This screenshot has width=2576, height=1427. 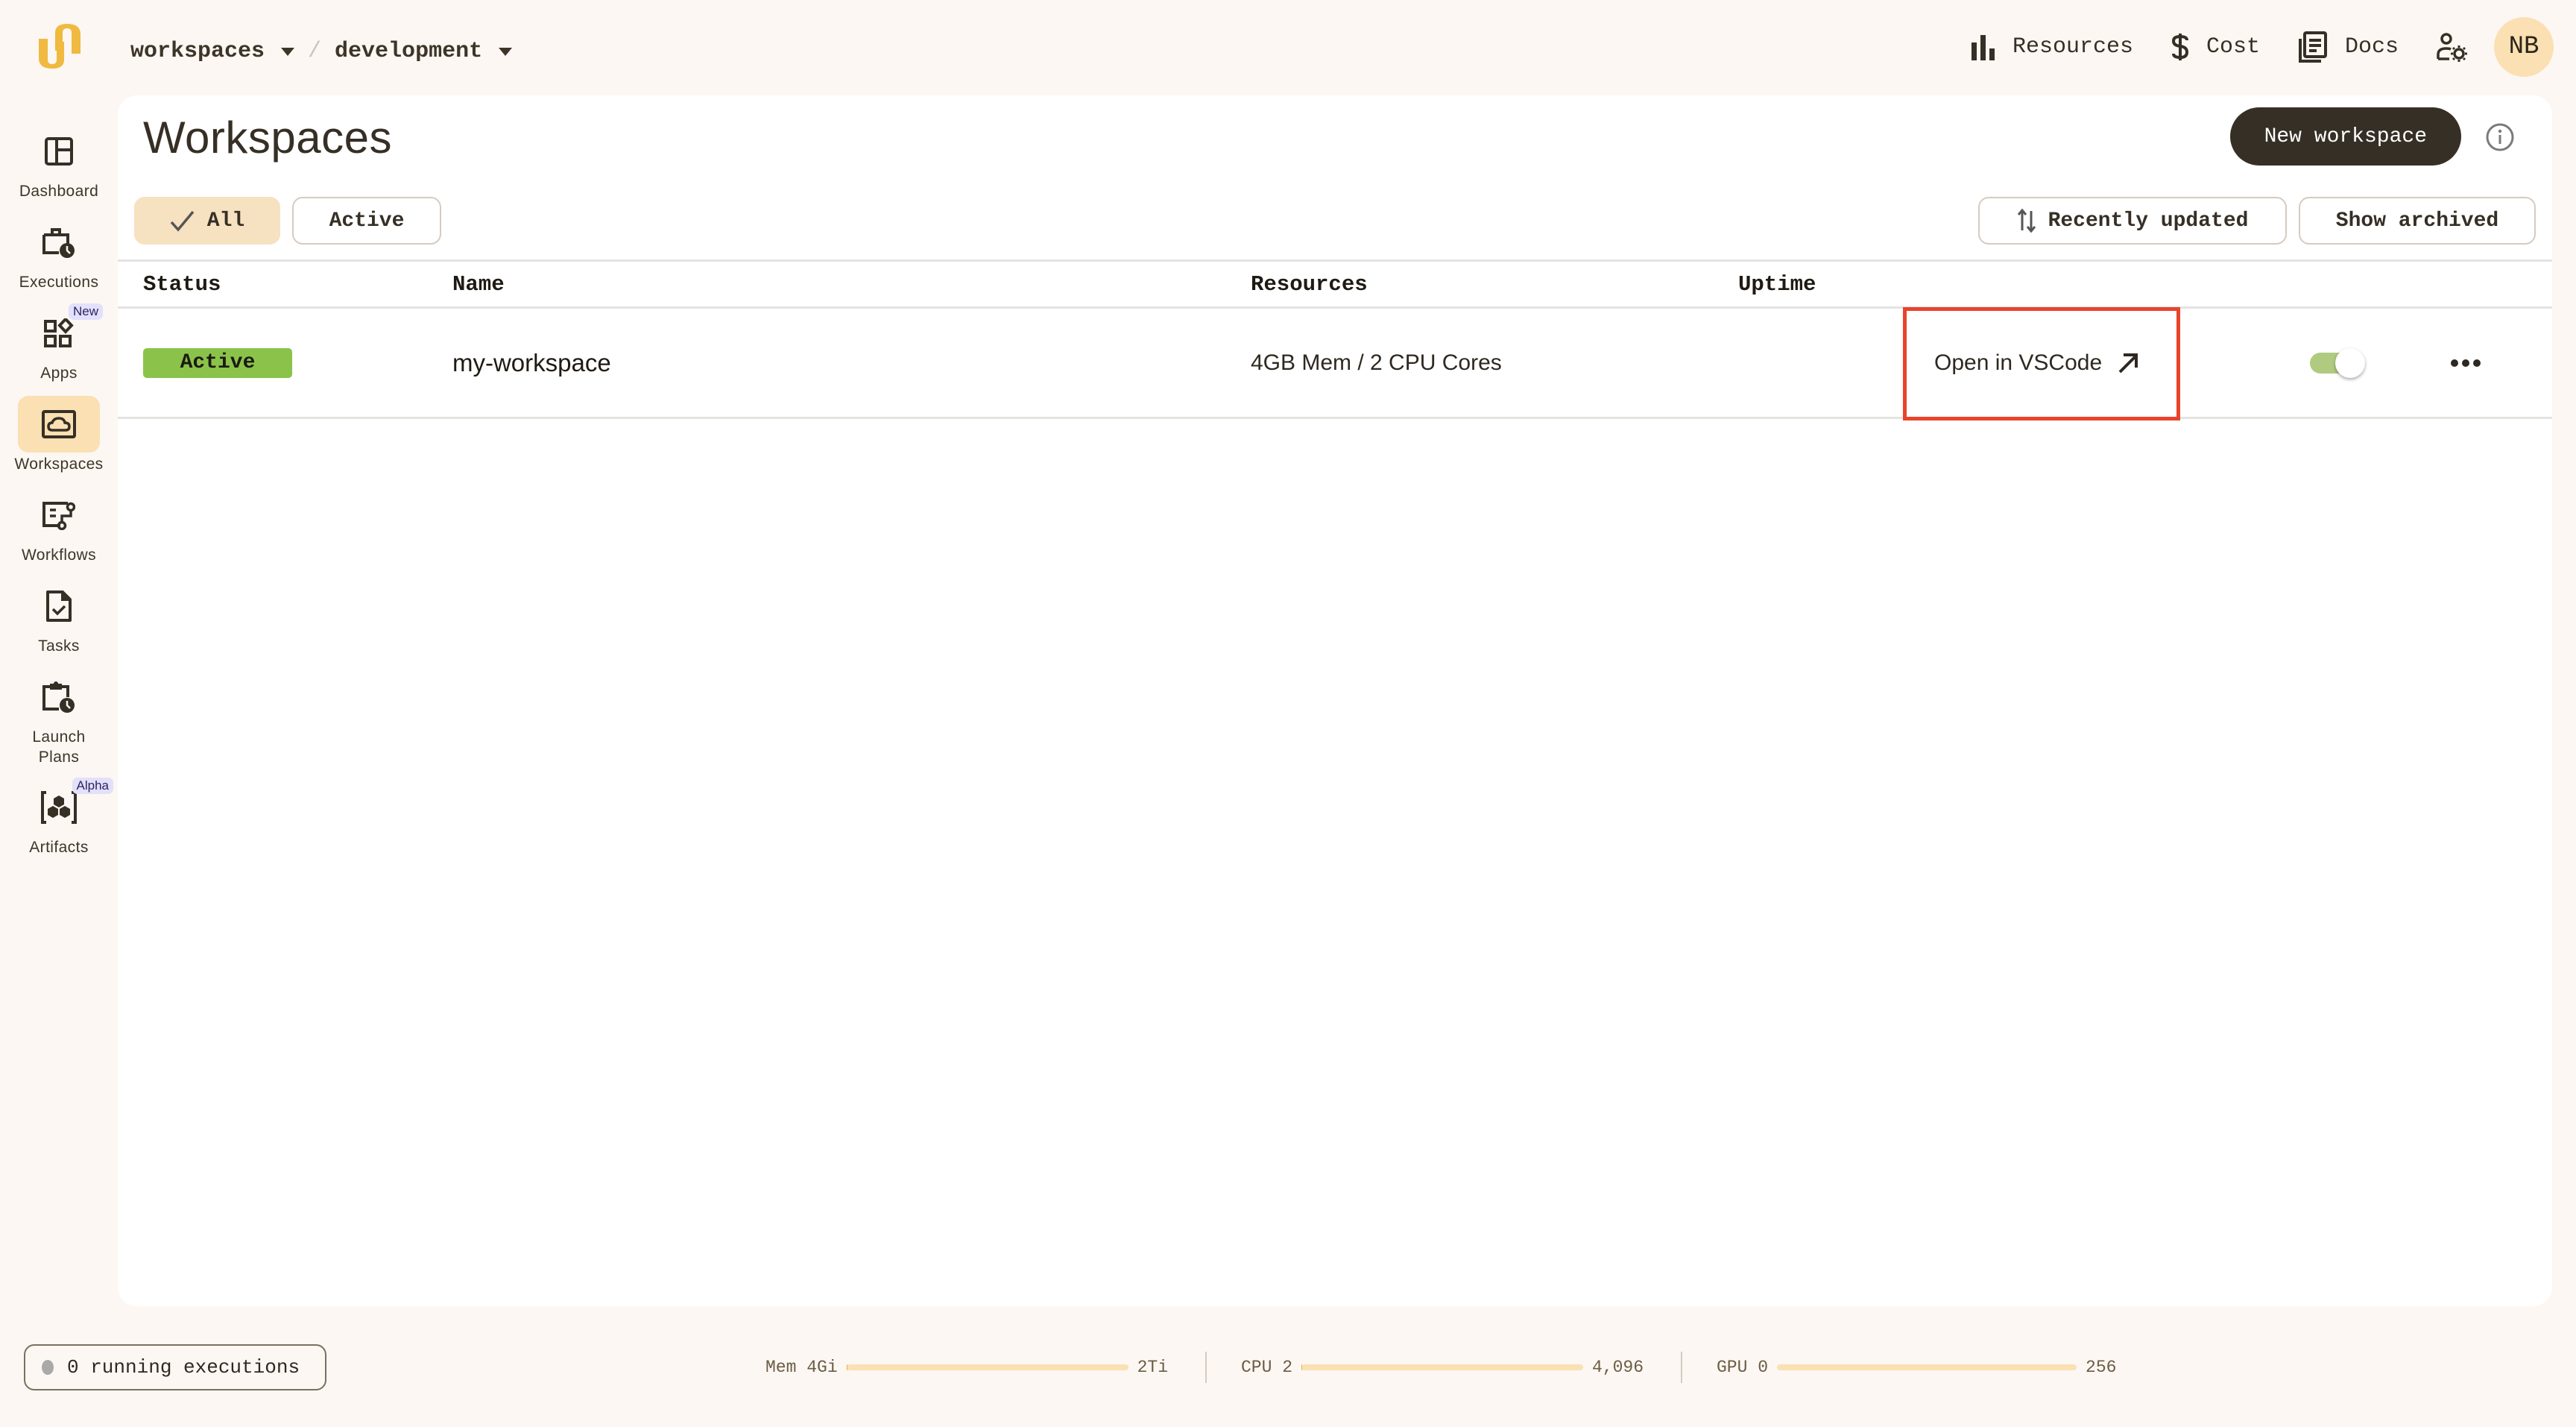 What do you see at coordinates (2148, 221) in the screenshot?
I see `sort-label: Recently updated` at bounding box center [2148, 221].